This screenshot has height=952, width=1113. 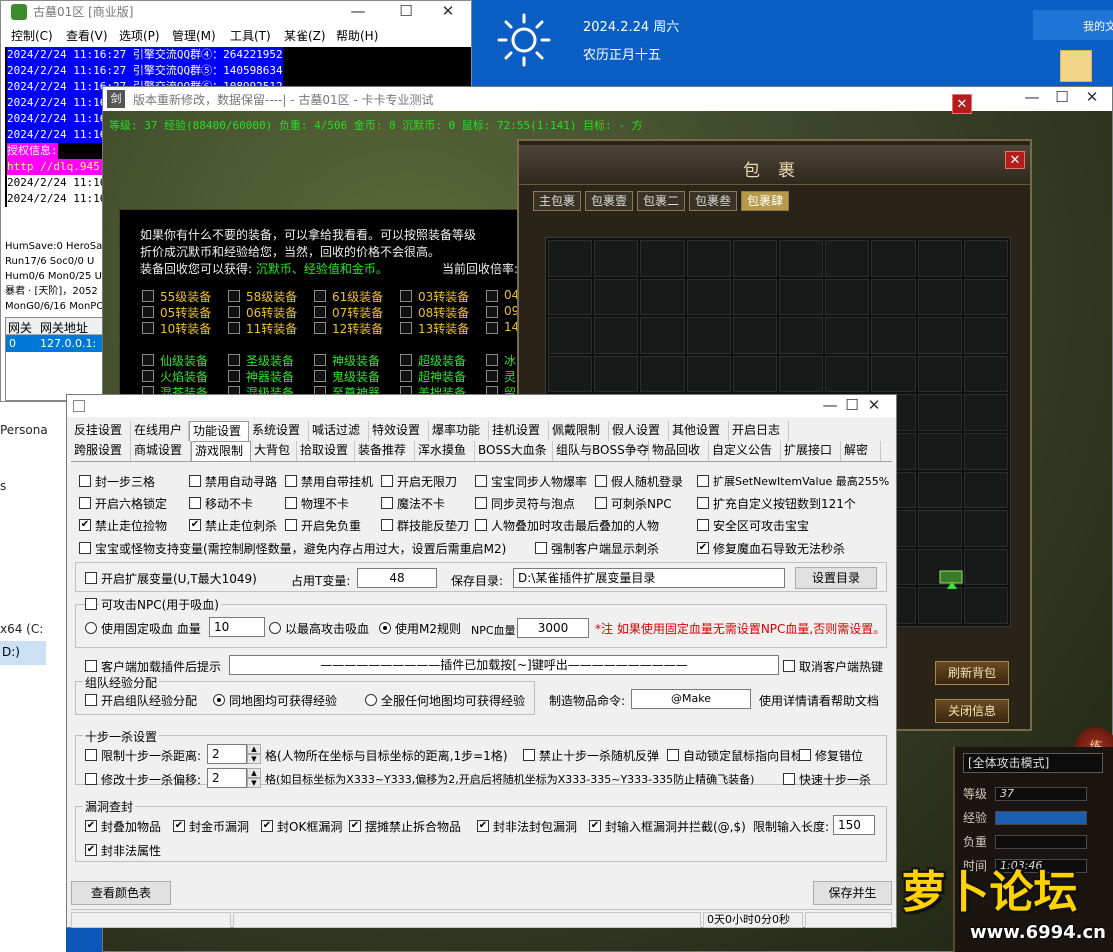 What do you see at coordinates (601, 451) in the screenshot?
I see `tab-team-boss: 组队与BOSS争夺` at bounding box center [601, 451].